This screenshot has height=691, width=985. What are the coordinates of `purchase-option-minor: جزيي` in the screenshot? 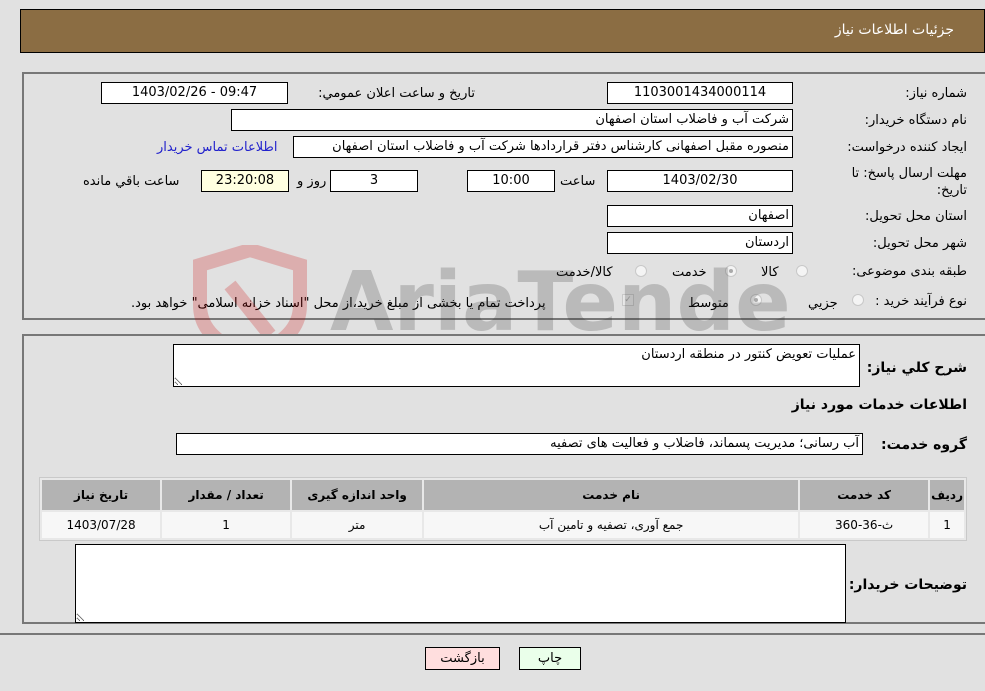 It's located at (823, 303).